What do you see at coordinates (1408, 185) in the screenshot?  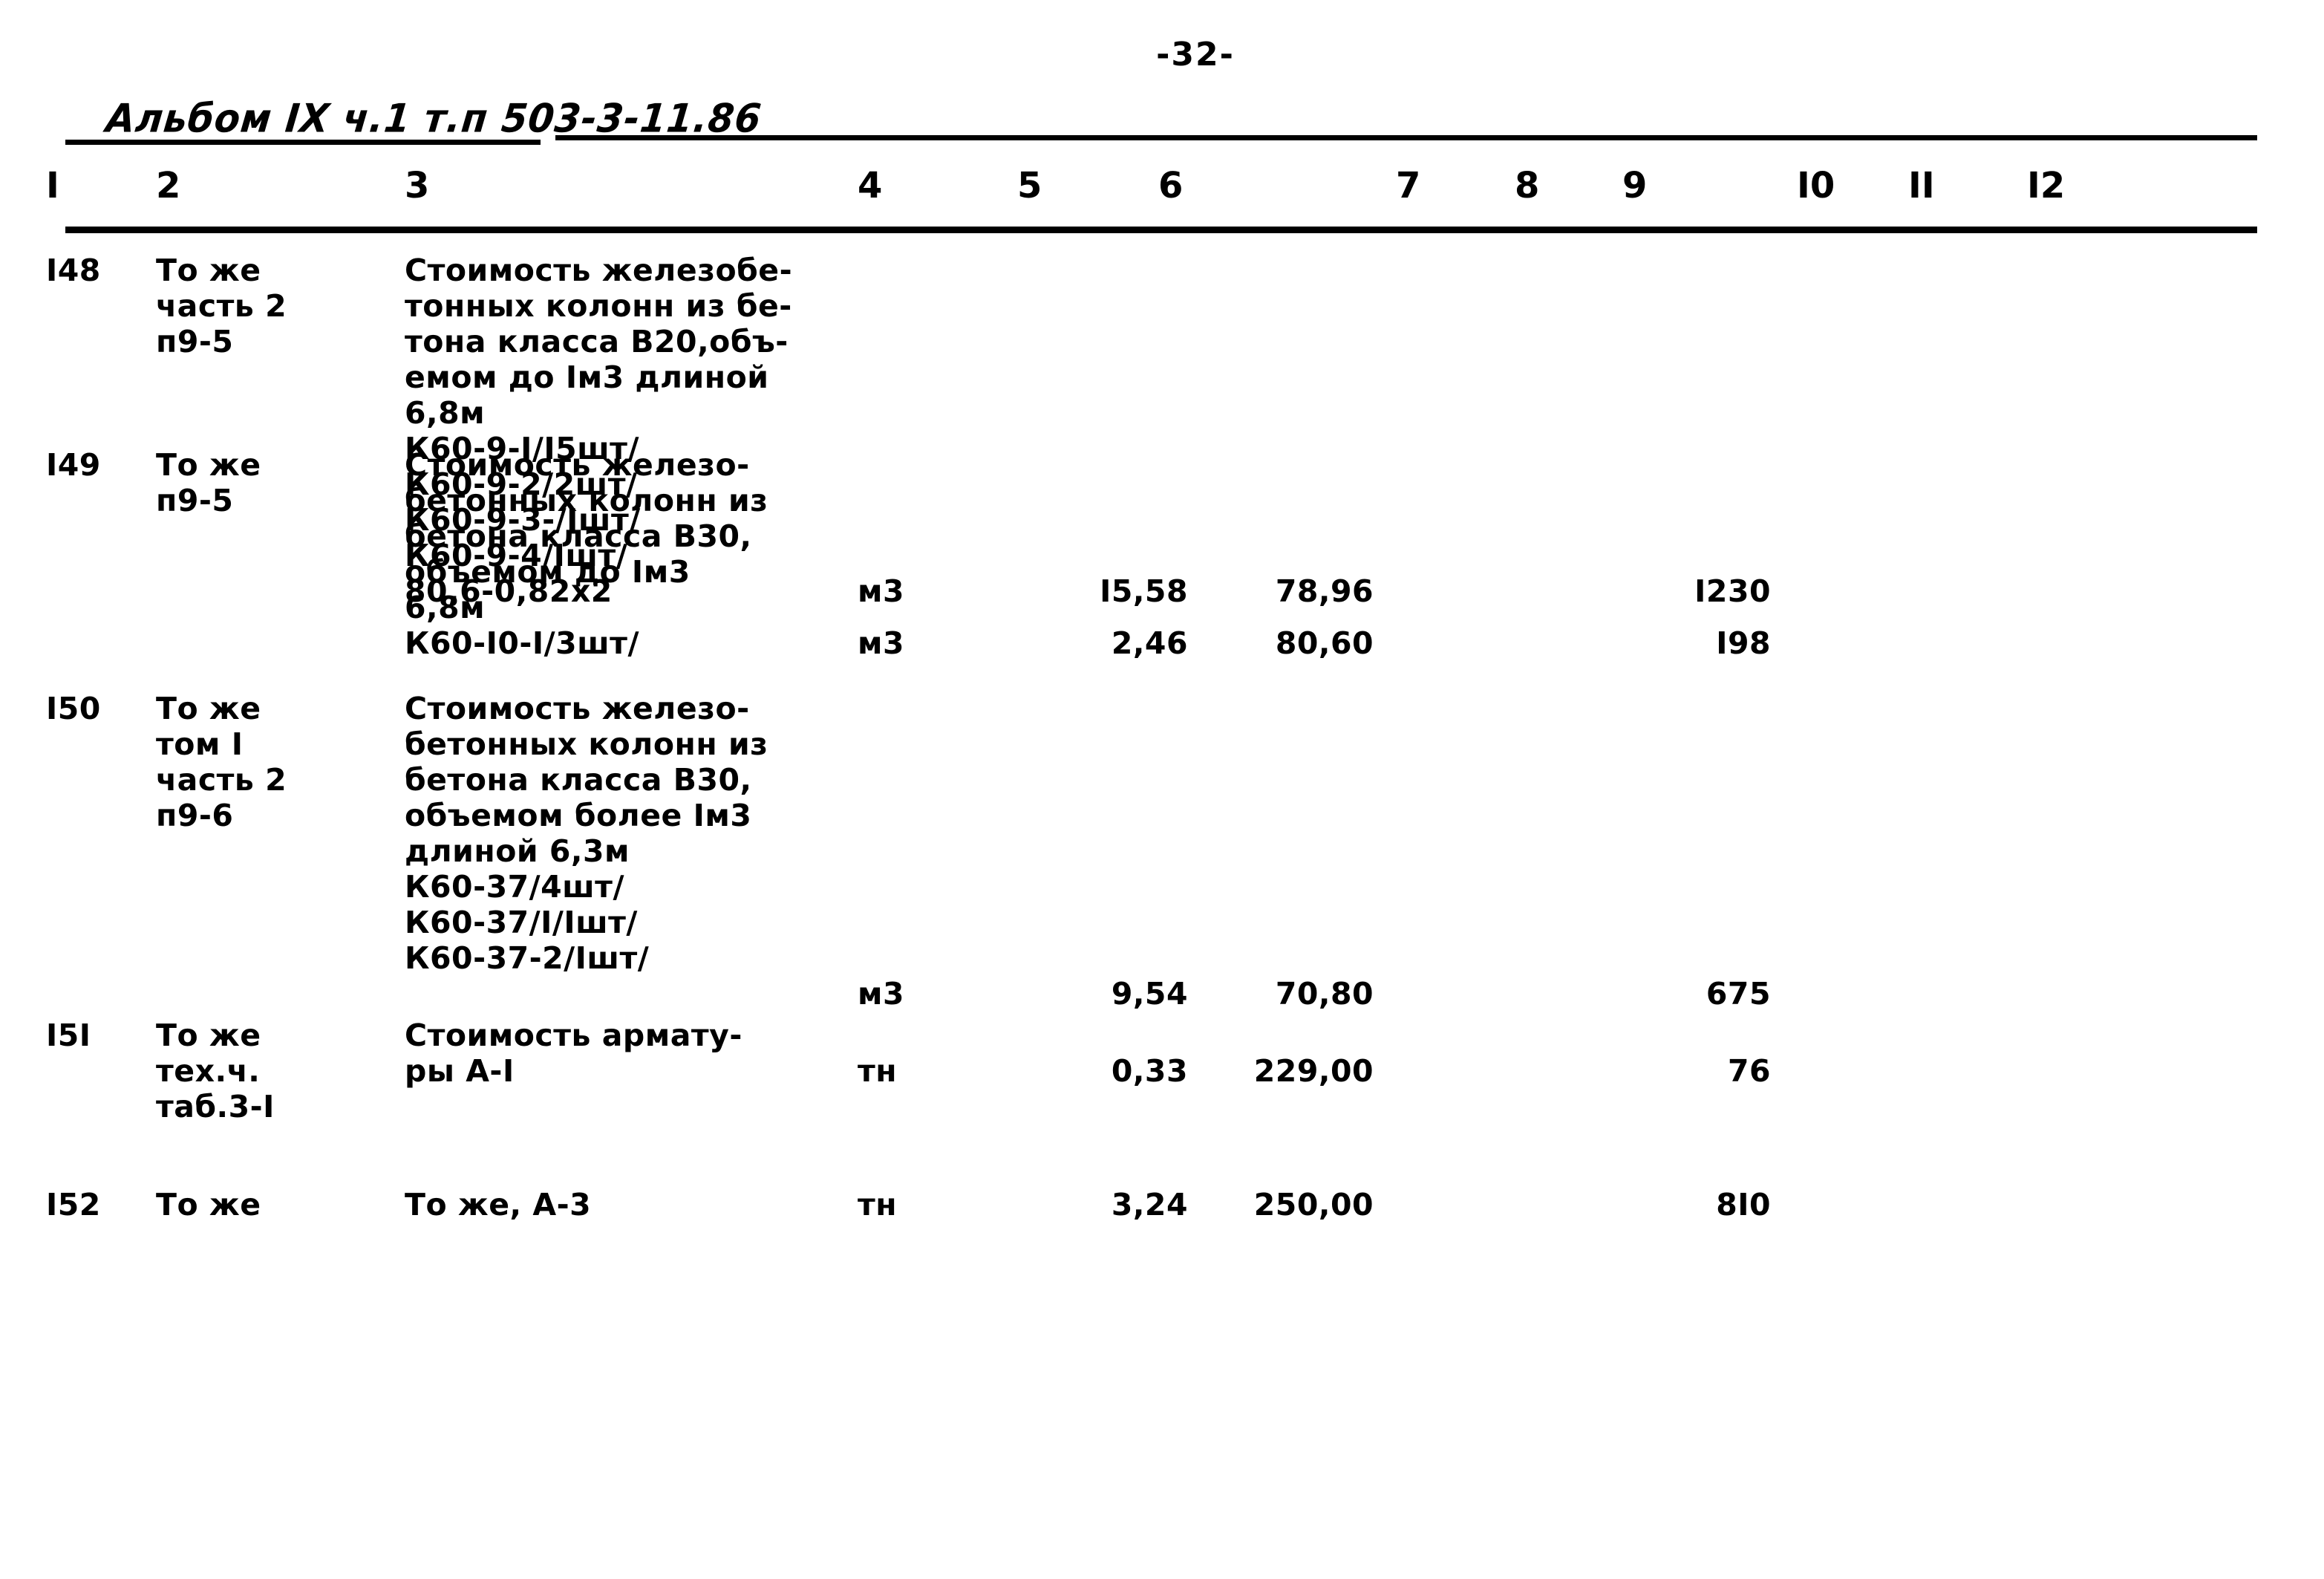 I see `column-header-7: 7` at bounding box center [1408, 185].